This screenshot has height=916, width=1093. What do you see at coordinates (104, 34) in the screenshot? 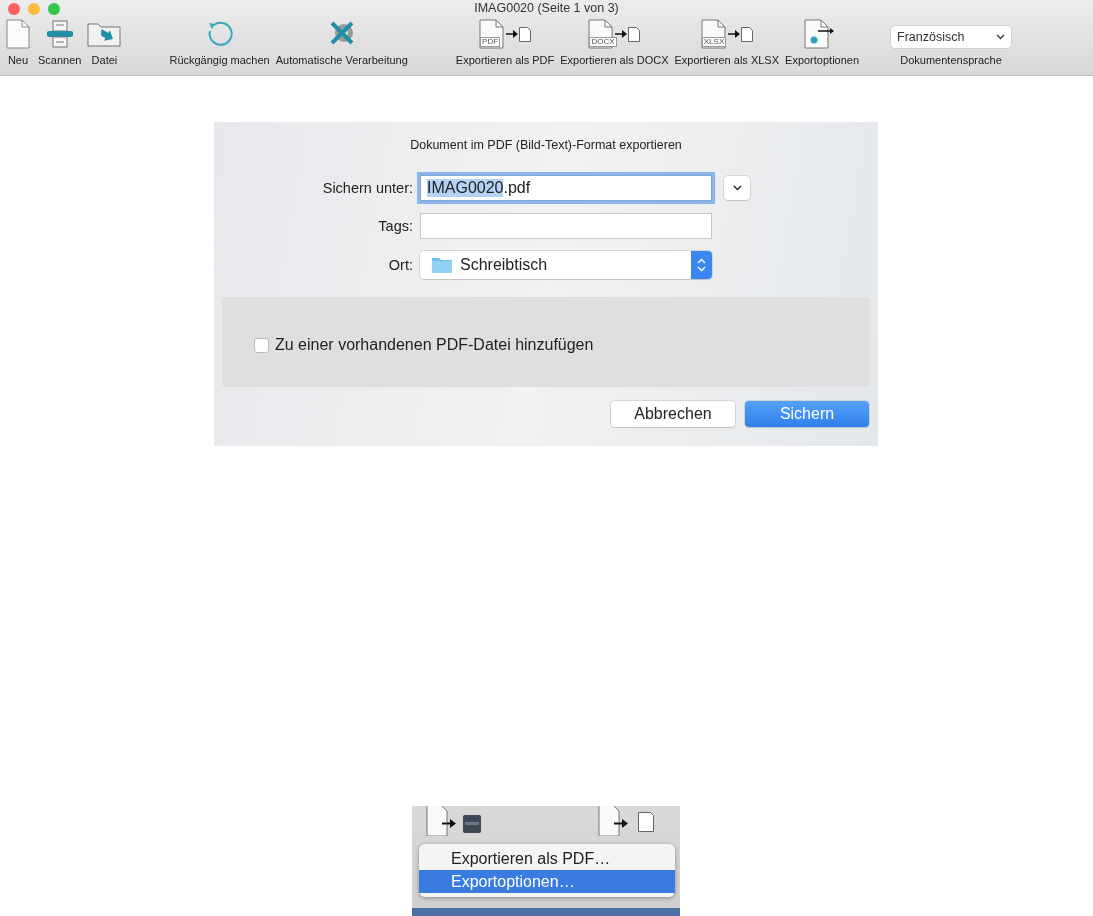
I see `folder-arrow-icon` at bounding box center [104, 34].